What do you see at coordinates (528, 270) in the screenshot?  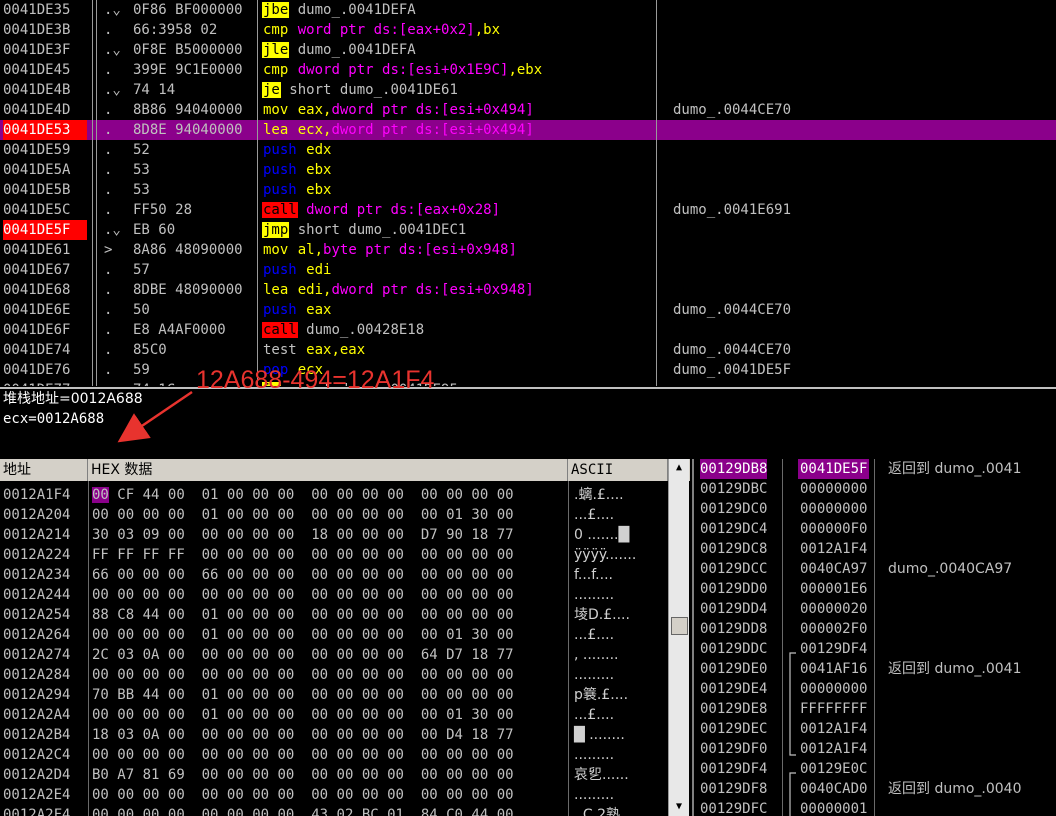 I see `disasm-row: 0041DE67. 57 push edi` at bounding box center [528, 270].